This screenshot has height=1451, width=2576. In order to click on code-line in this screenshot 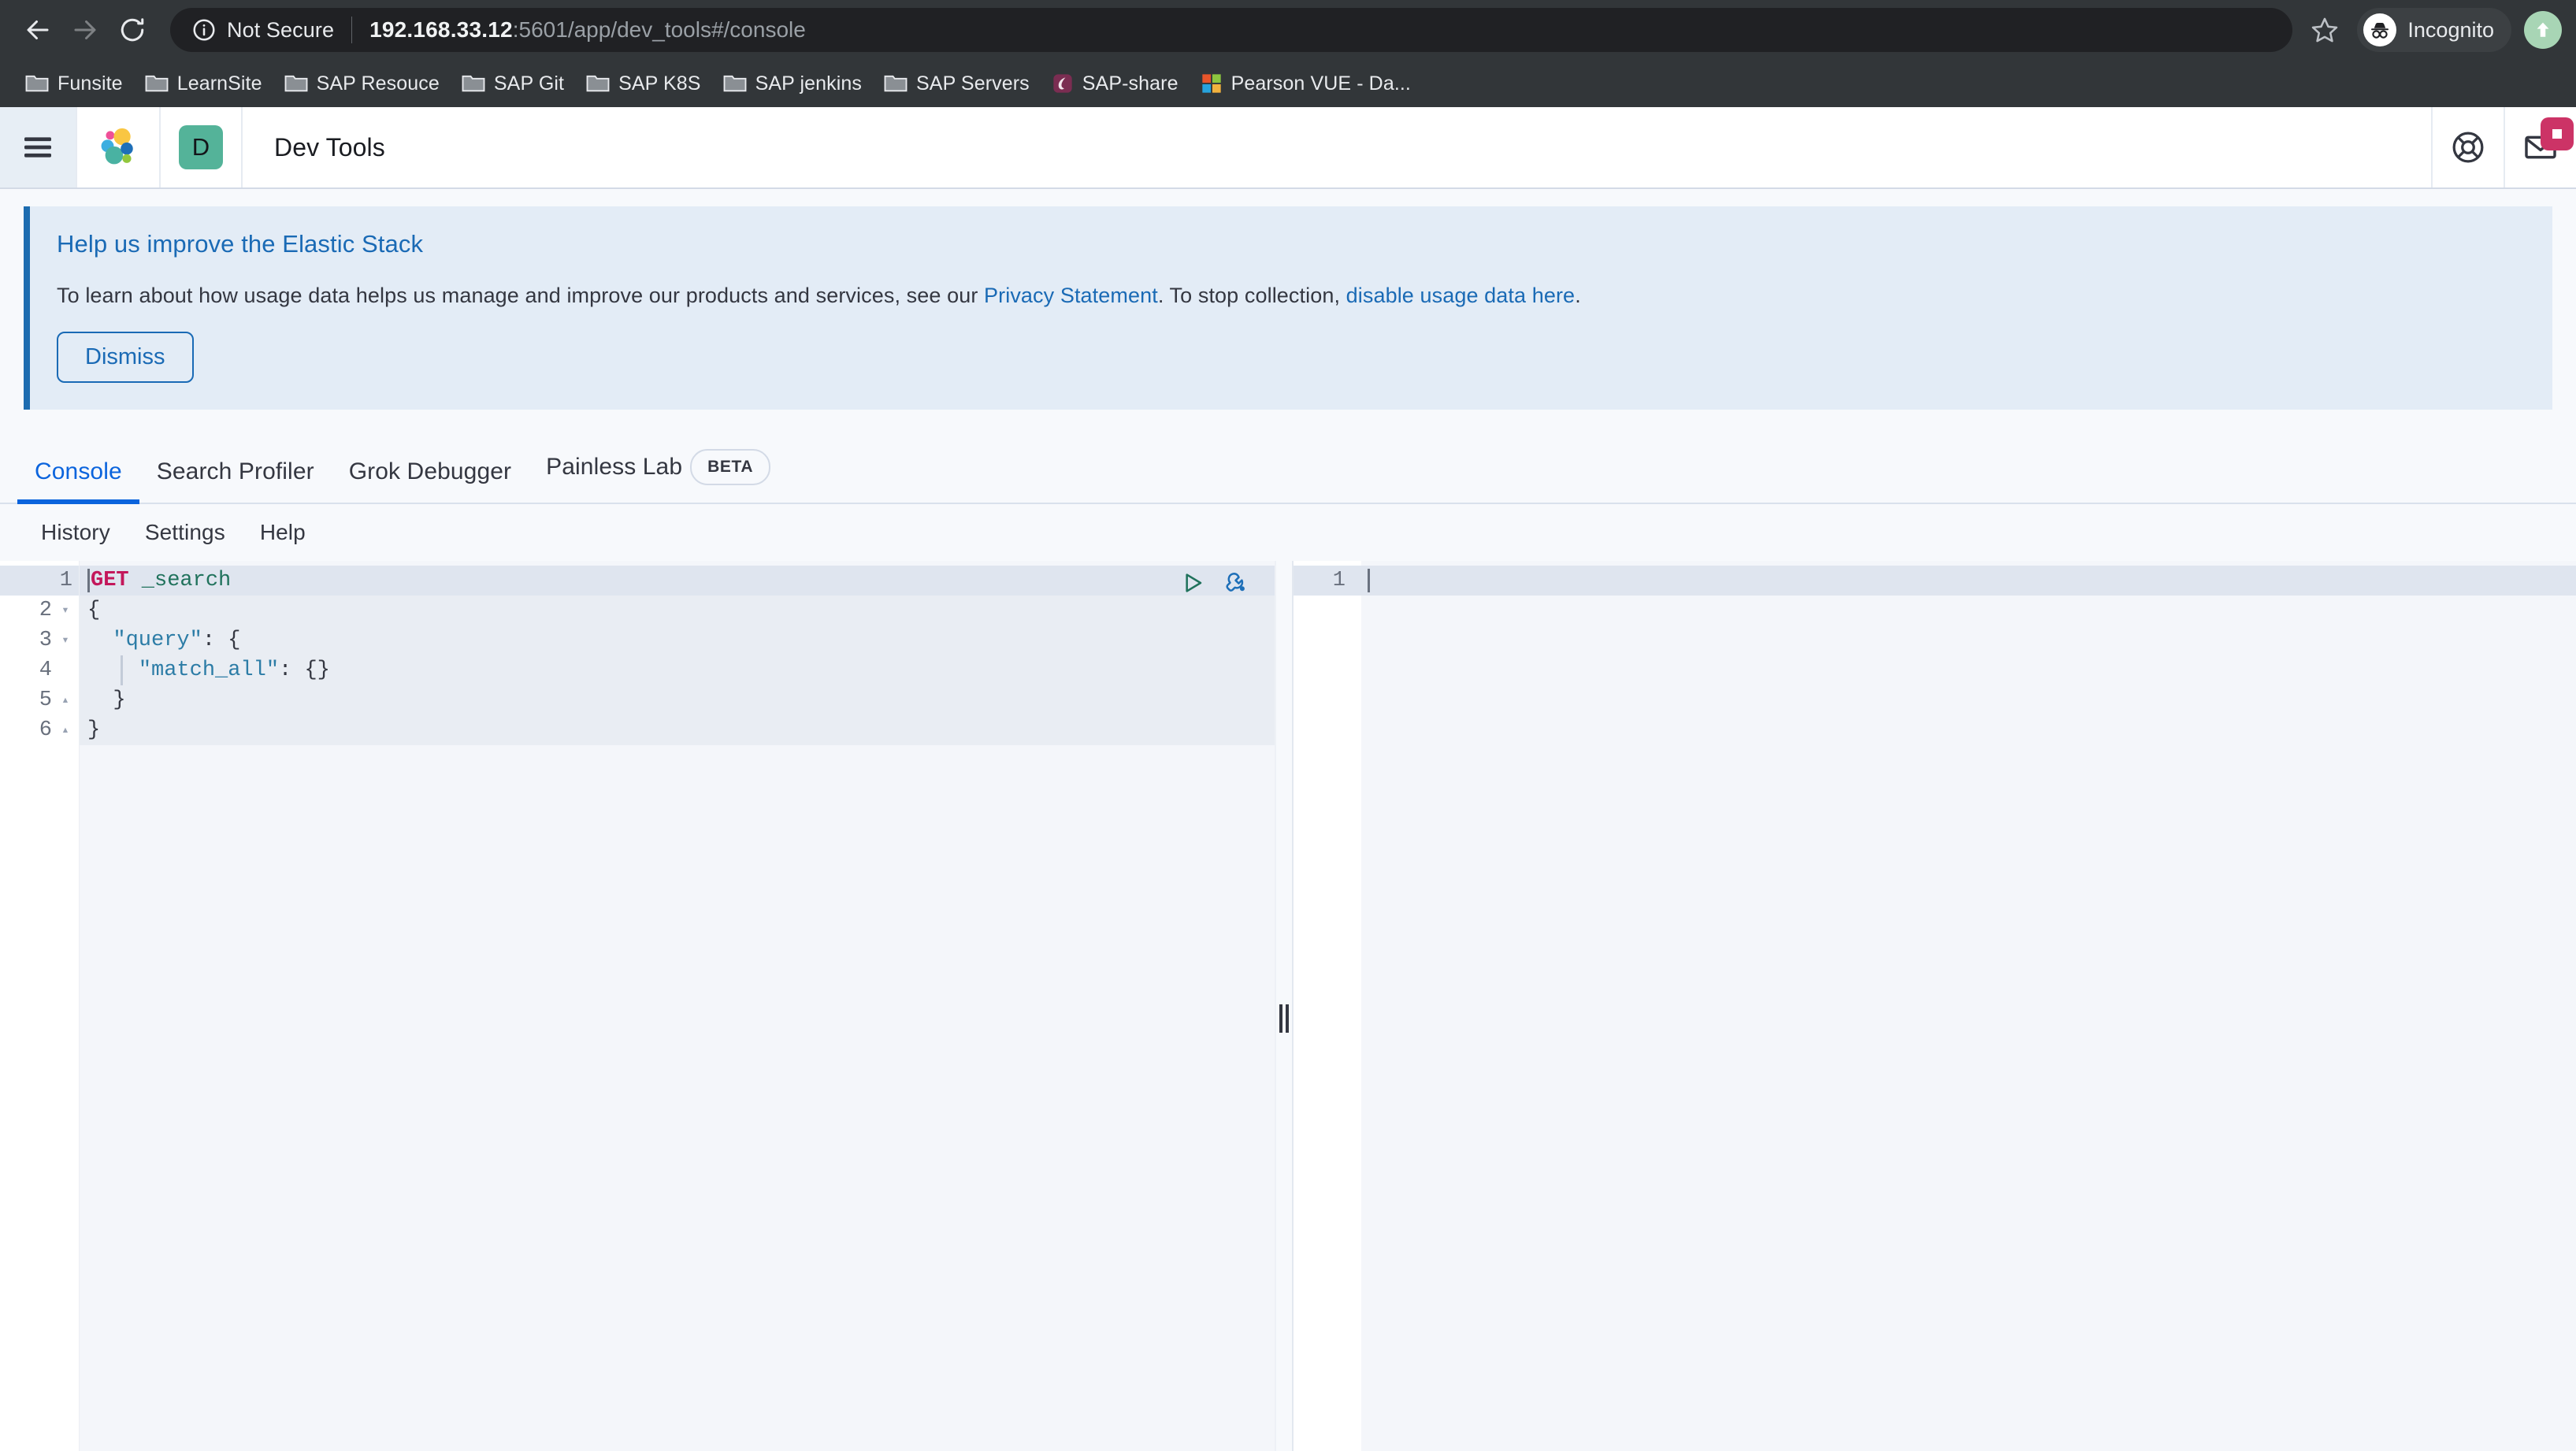, I will do `click(1968, 581)`.